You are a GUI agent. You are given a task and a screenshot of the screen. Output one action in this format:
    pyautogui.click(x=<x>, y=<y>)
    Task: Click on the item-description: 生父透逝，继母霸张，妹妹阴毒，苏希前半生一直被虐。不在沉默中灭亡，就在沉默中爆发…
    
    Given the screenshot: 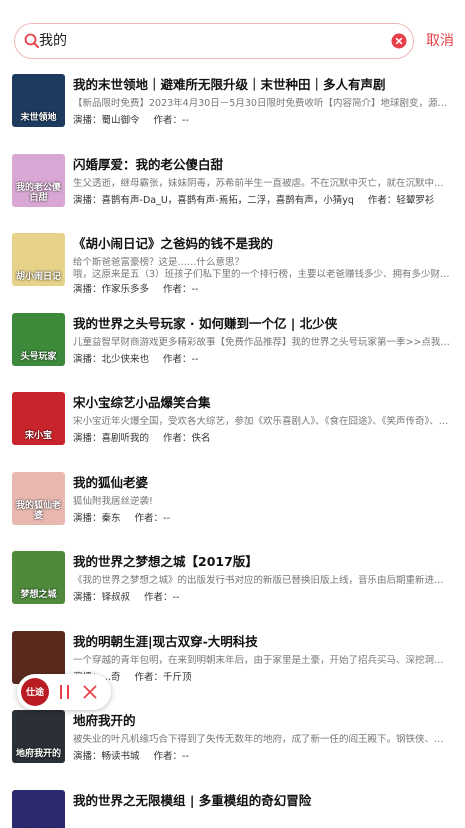 What is the action you would take?
    pyautogui.click(x=262, y=183)
    